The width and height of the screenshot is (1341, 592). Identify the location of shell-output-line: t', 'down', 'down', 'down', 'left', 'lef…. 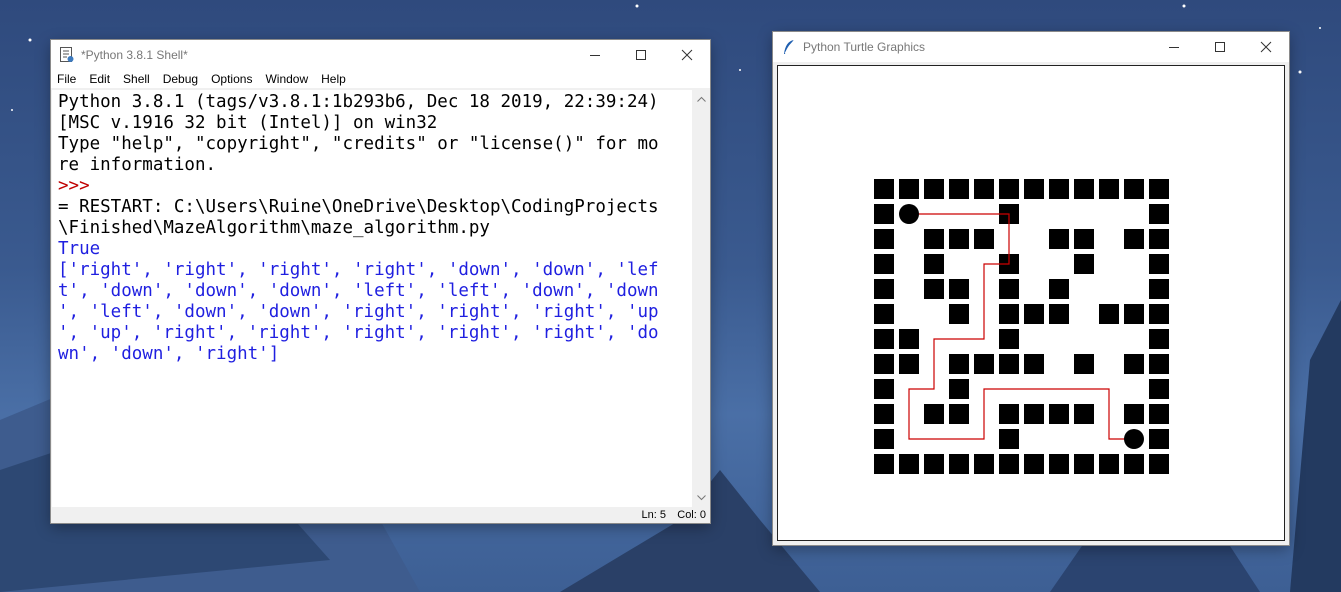
(358, 291).